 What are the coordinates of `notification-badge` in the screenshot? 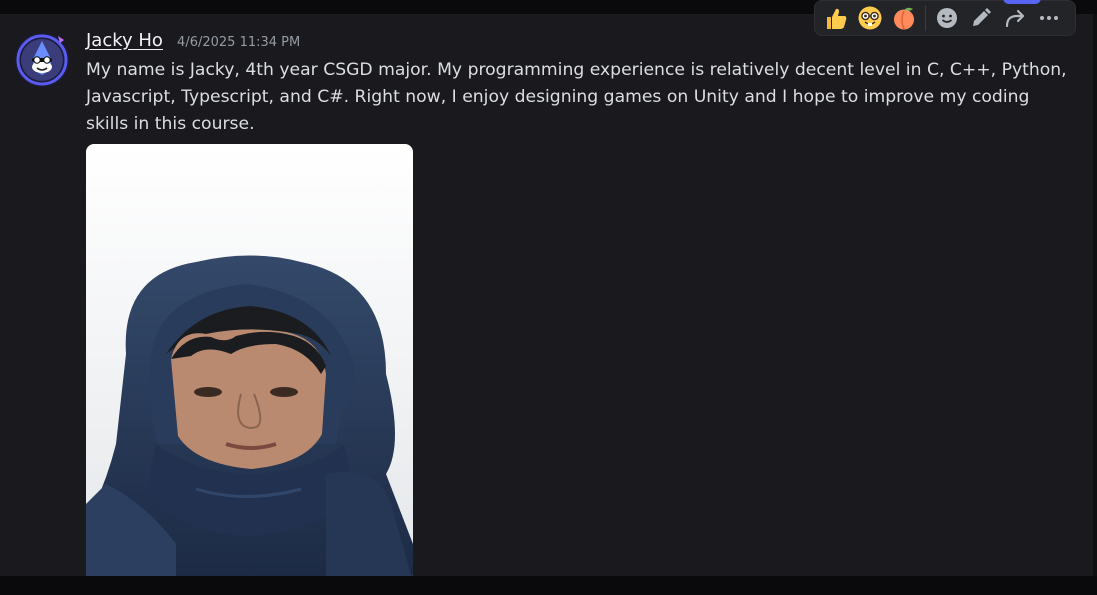 It's located at (1022, 2).